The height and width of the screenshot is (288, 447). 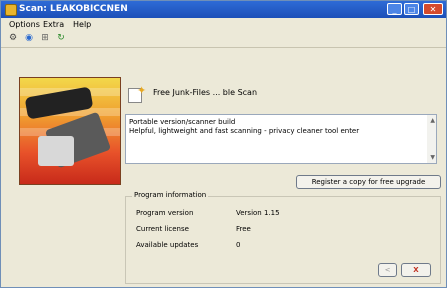 I want to click on close-button: ✕, so click(x=433, y=9).